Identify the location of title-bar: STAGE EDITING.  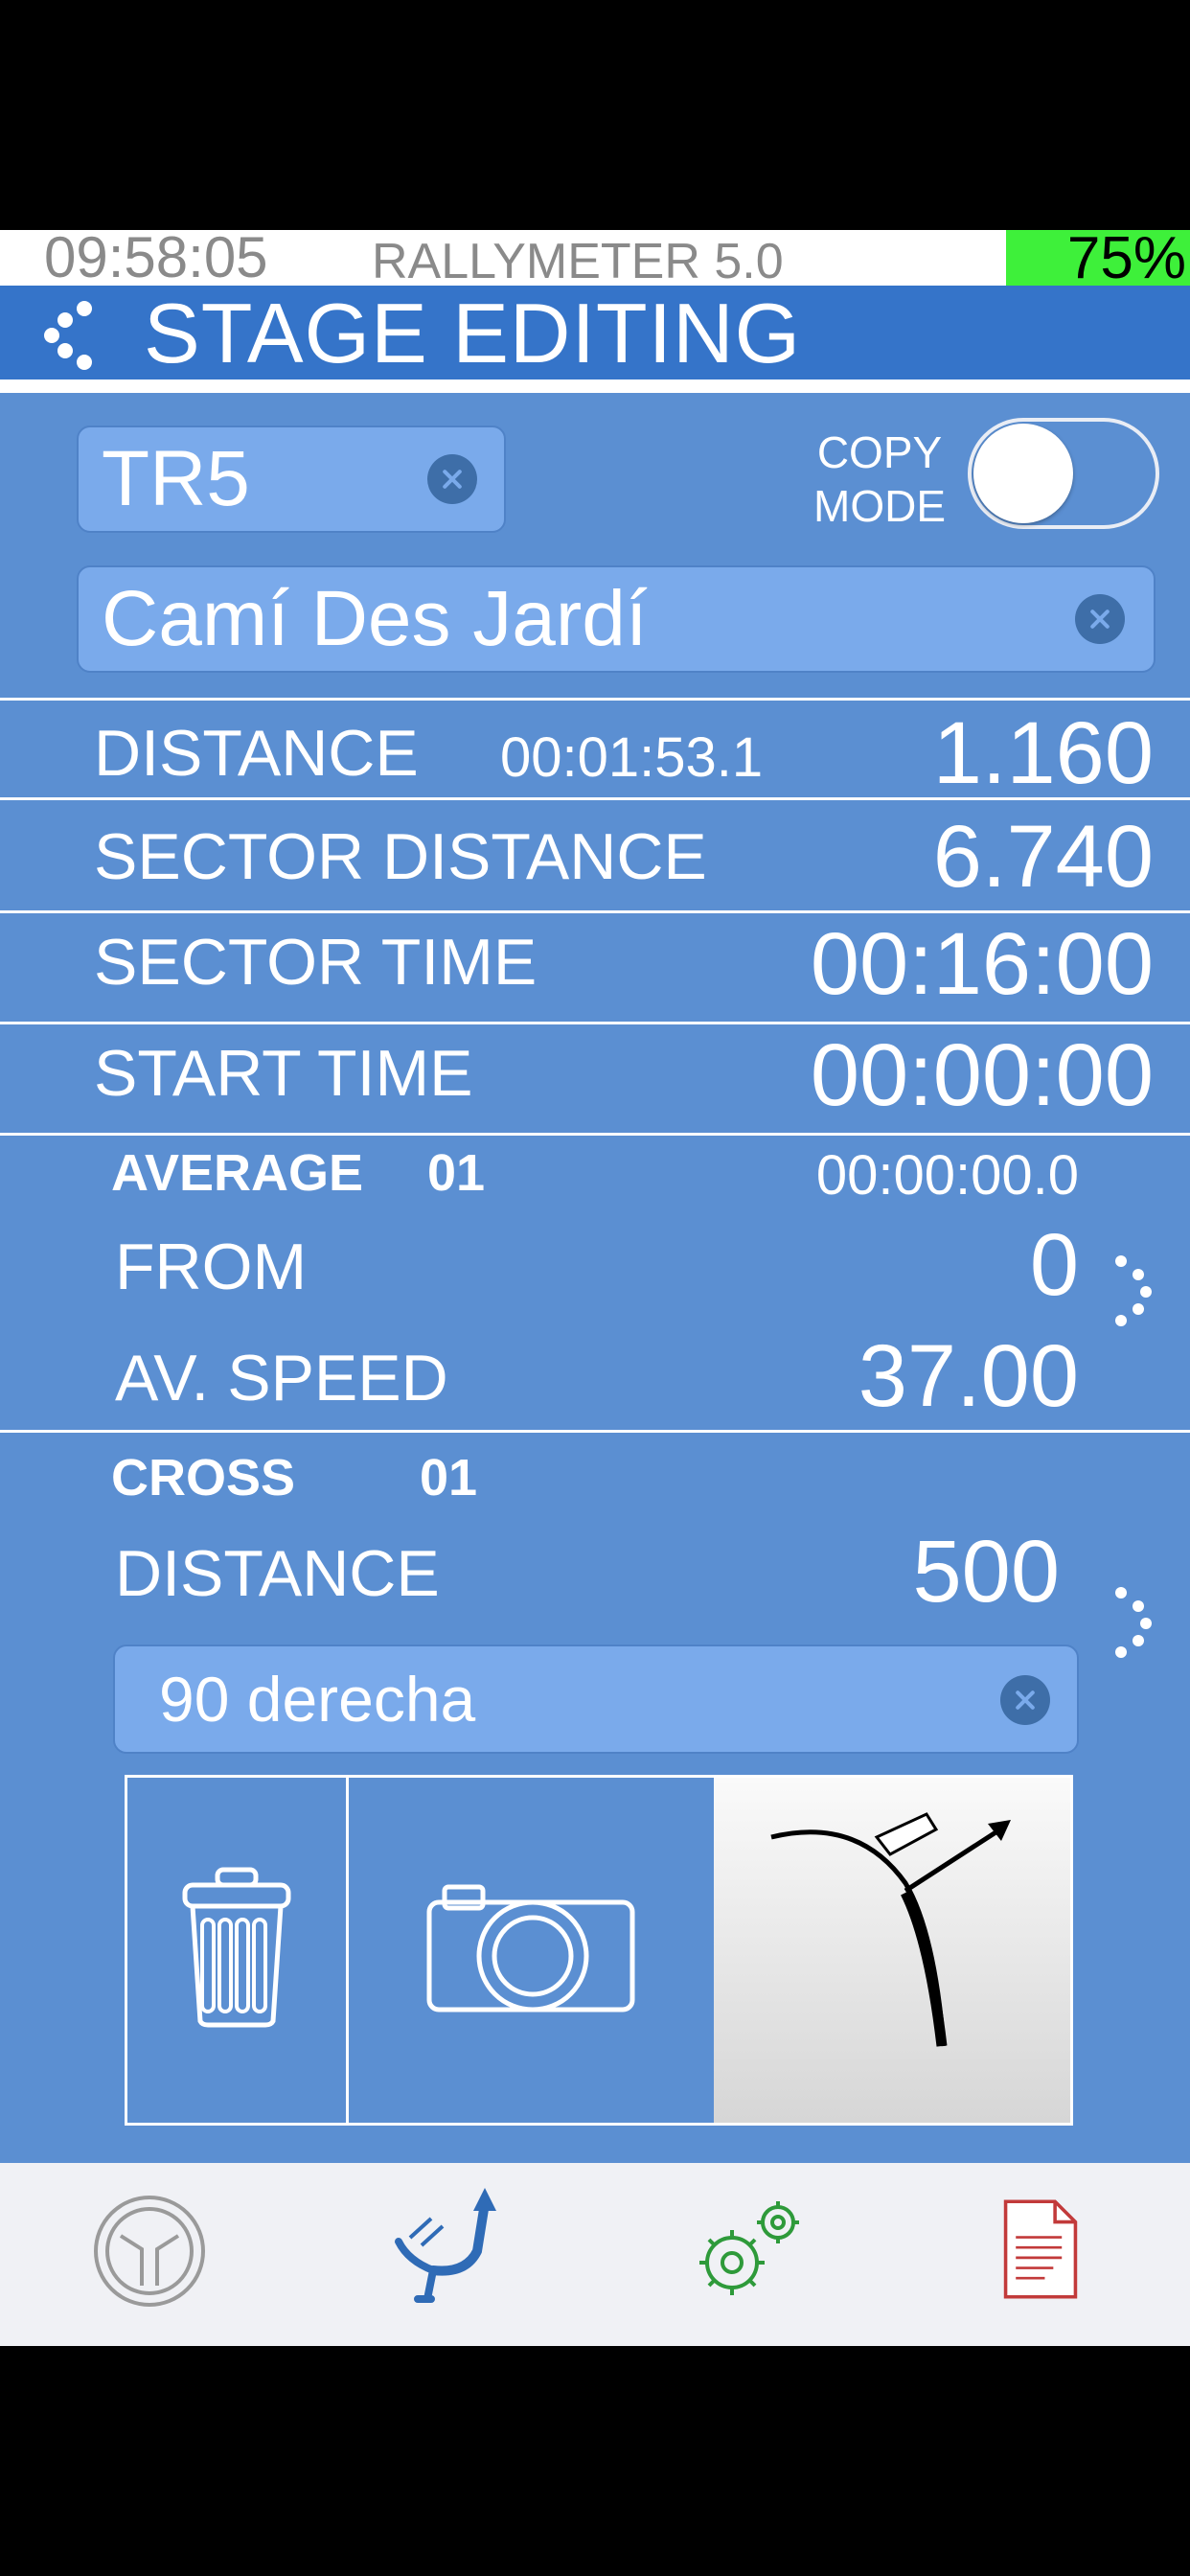
(595, 333).